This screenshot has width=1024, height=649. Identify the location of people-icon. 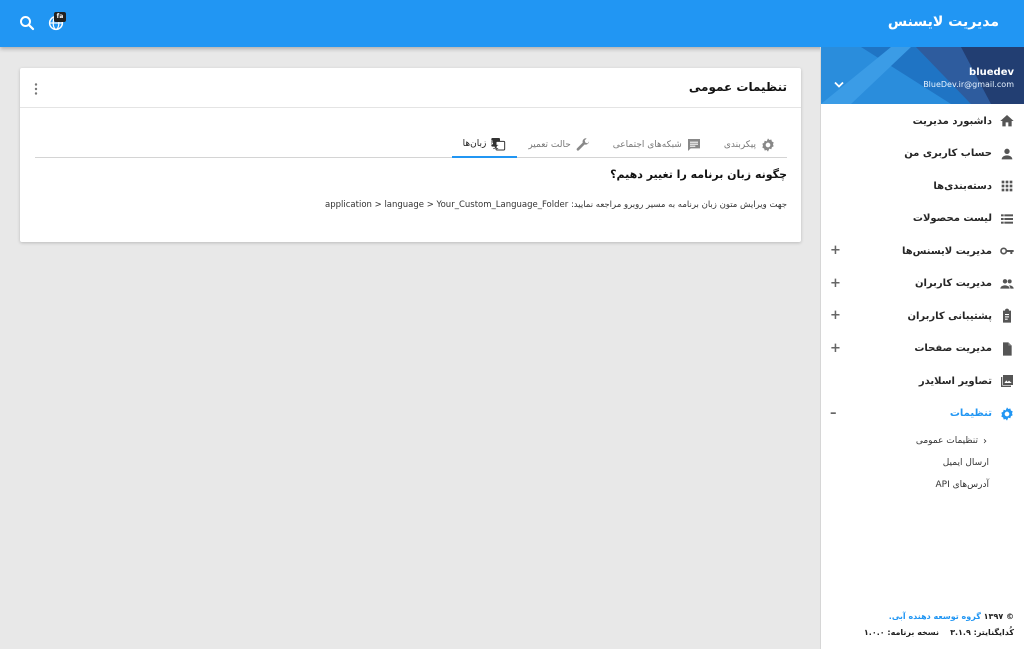
(1007, 283).